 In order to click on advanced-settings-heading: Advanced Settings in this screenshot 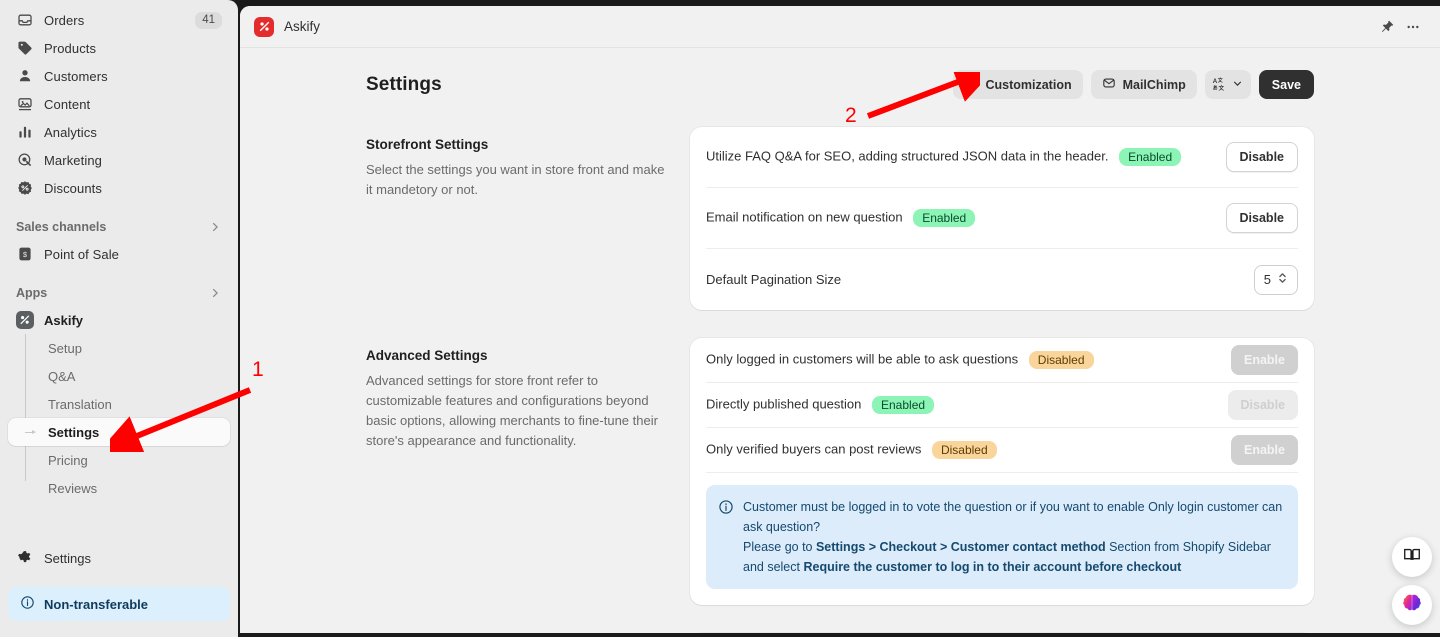, I will do `click(427, 355)`.